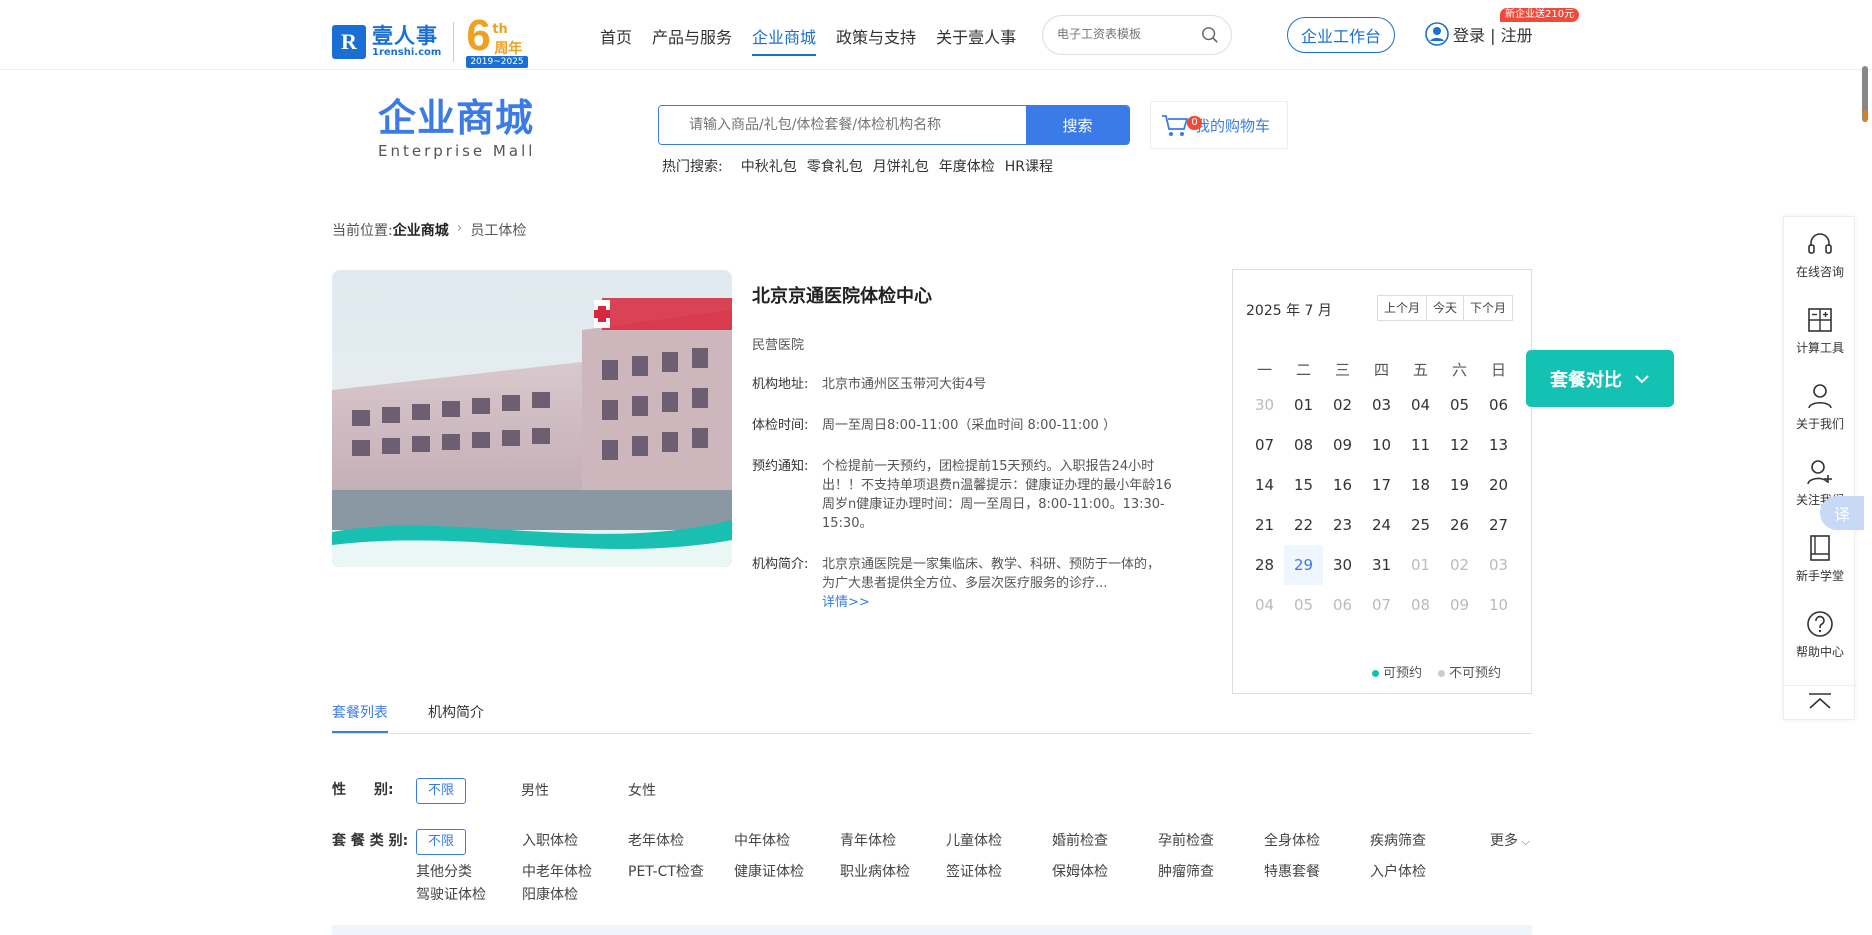 The image size is (1872, 935). I want to click on calendar-day: 17, so click(1381, 485).